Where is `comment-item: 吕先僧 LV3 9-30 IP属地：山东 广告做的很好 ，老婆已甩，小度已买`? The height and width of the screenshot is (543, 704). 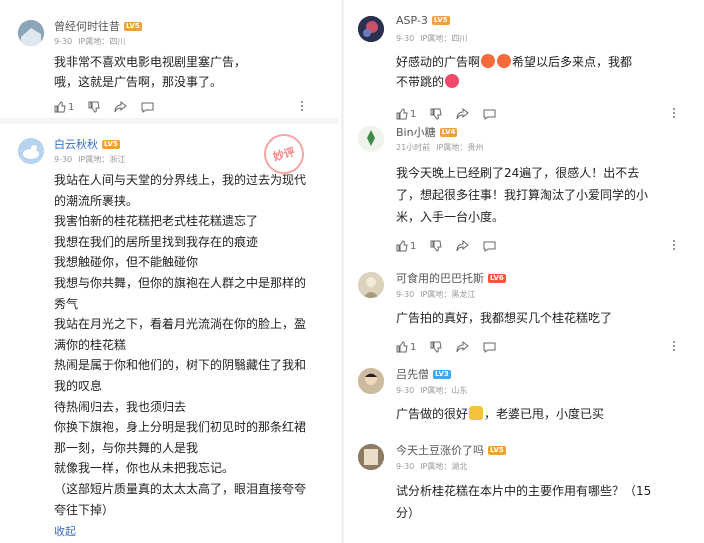
comment-item: 吕先僧 LV3 9-30 IP属地：山东 广告做的很好 ，老婆已甩，小度已买 is located at coordinates (525, 399).